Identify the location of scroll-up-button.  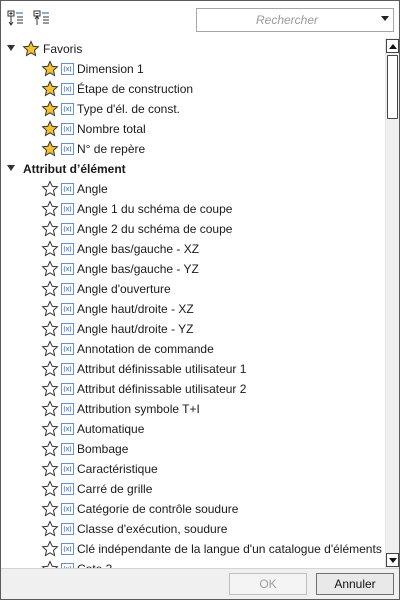
(392, 46).